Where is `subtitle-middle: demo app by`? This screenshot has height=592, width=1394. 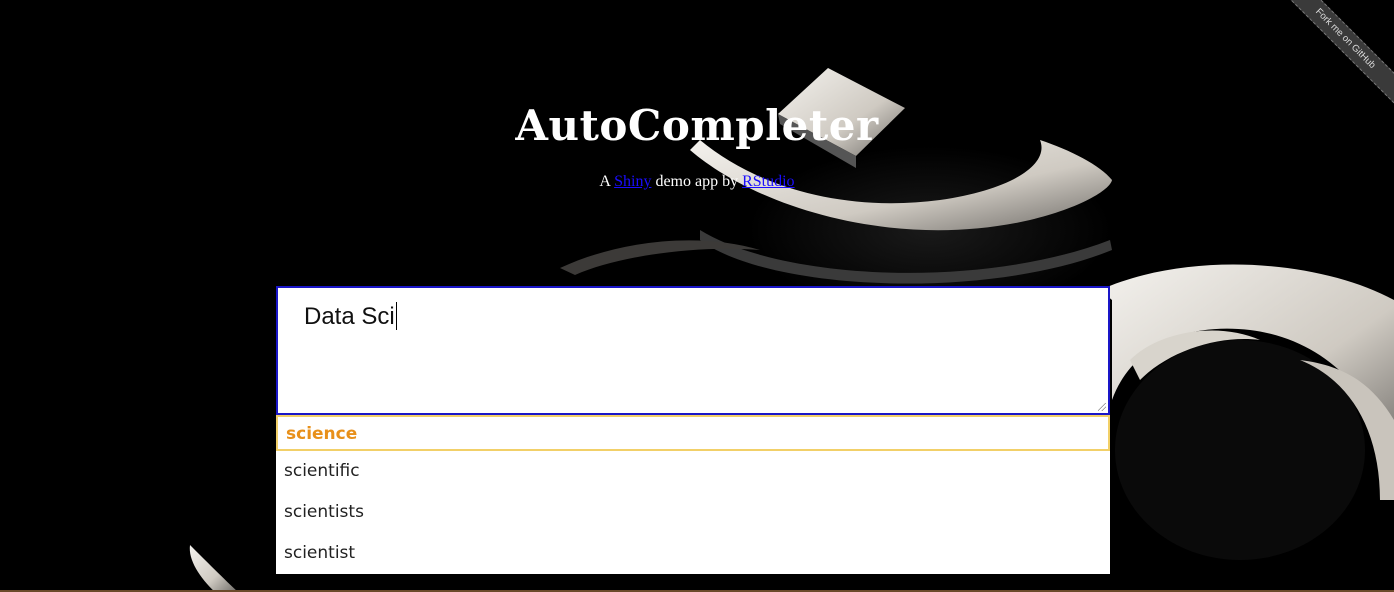 subtitle-middle: demo app by is located at coordinates (697, 181).